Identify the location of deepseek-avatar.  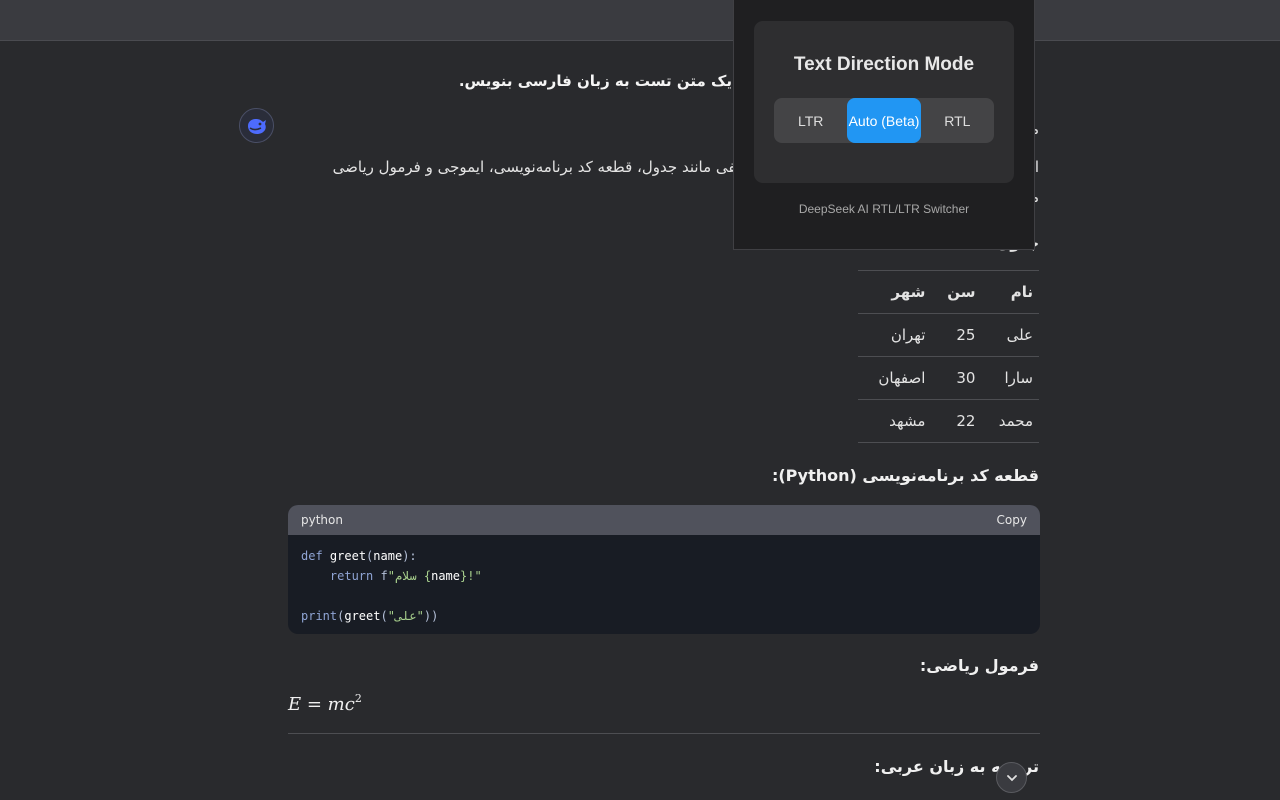
(256, 125).